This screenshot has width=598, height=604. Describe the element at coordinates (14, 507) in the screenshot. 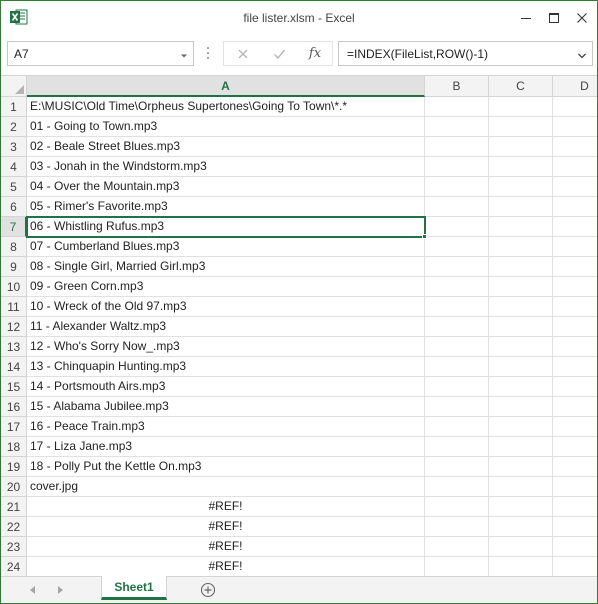

I see `row-header: 21` at that location.